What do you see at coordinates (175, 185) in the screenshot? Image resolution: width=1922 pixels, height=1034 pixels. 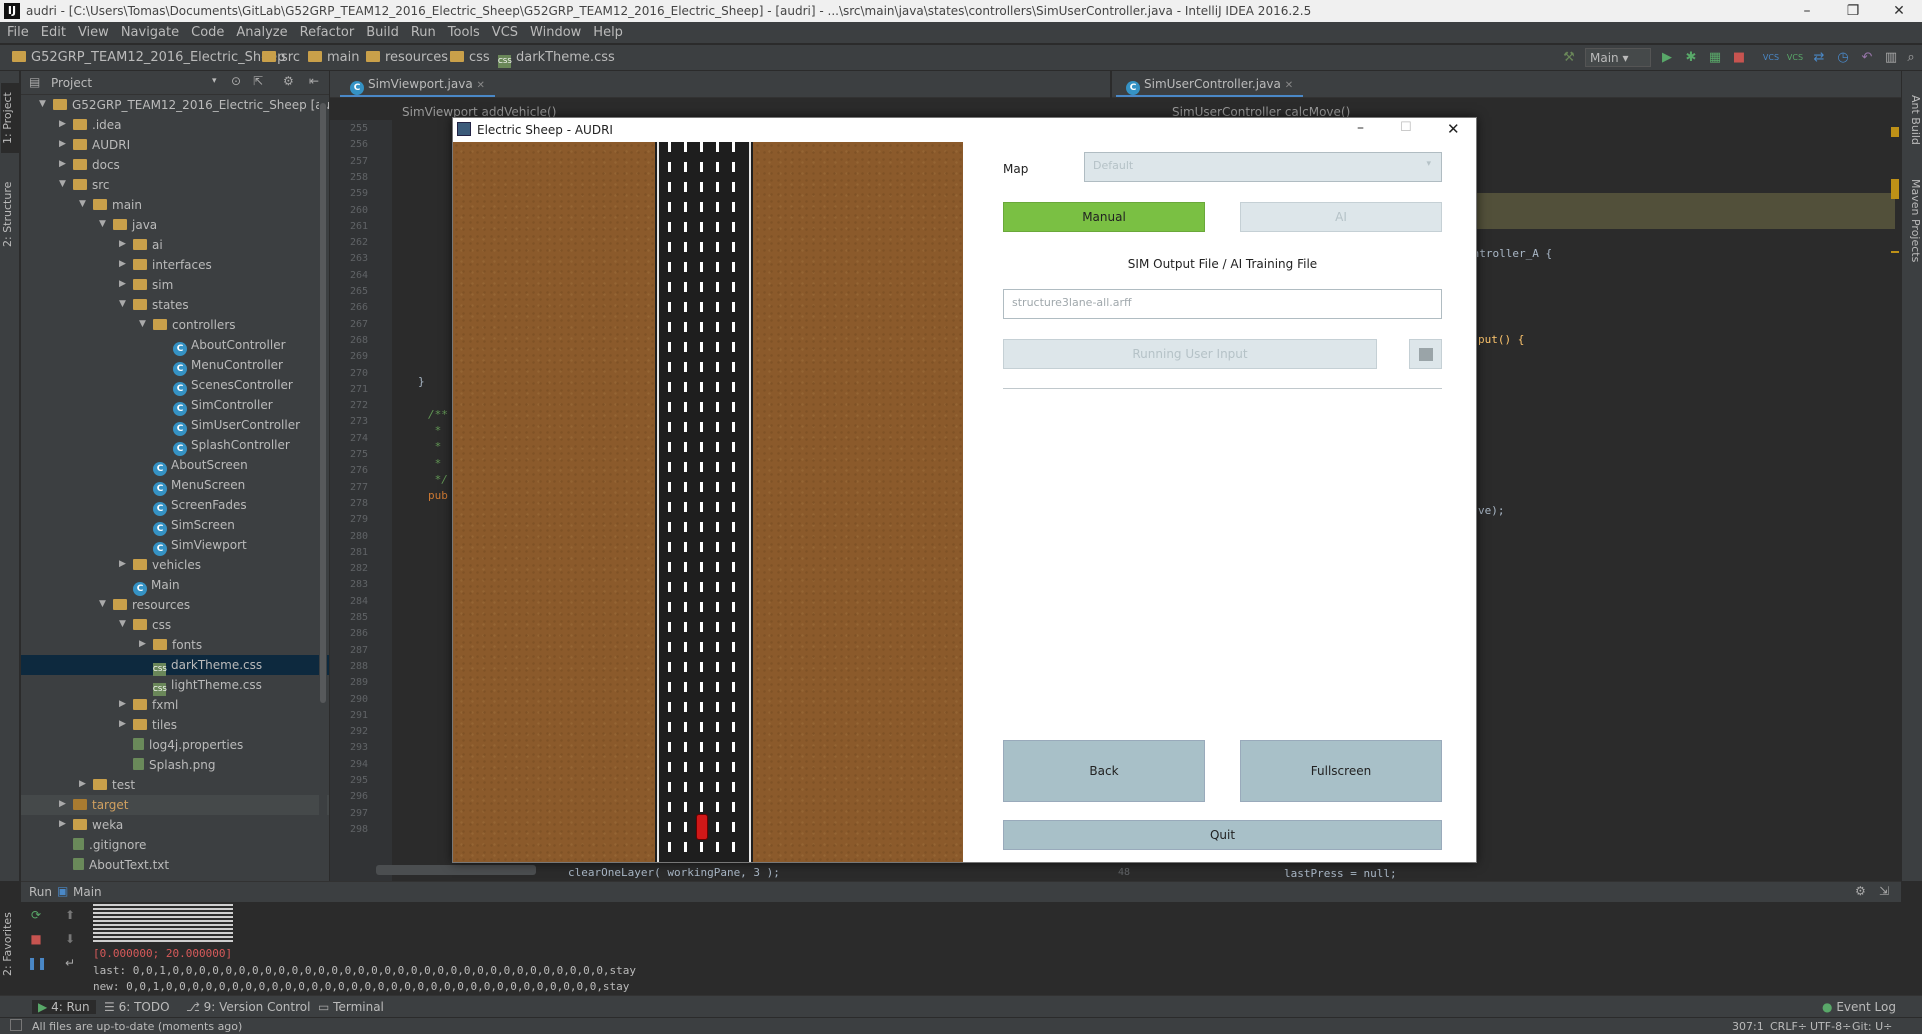 I see `tree-item: ▼ src` at bounding box center [175, 185].